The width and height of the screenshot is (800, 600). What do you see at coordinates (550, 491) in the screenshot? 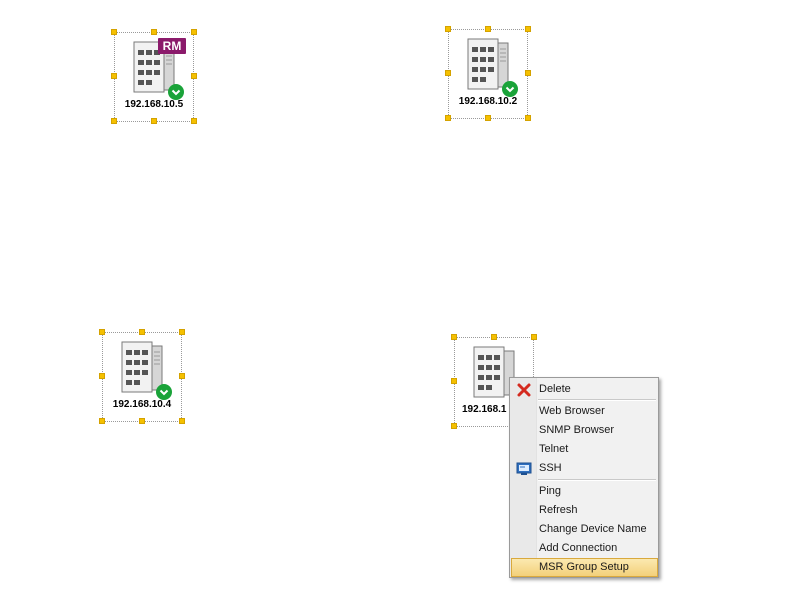
I see `menu-item-label: Ping` at bounding box center [550, 491].